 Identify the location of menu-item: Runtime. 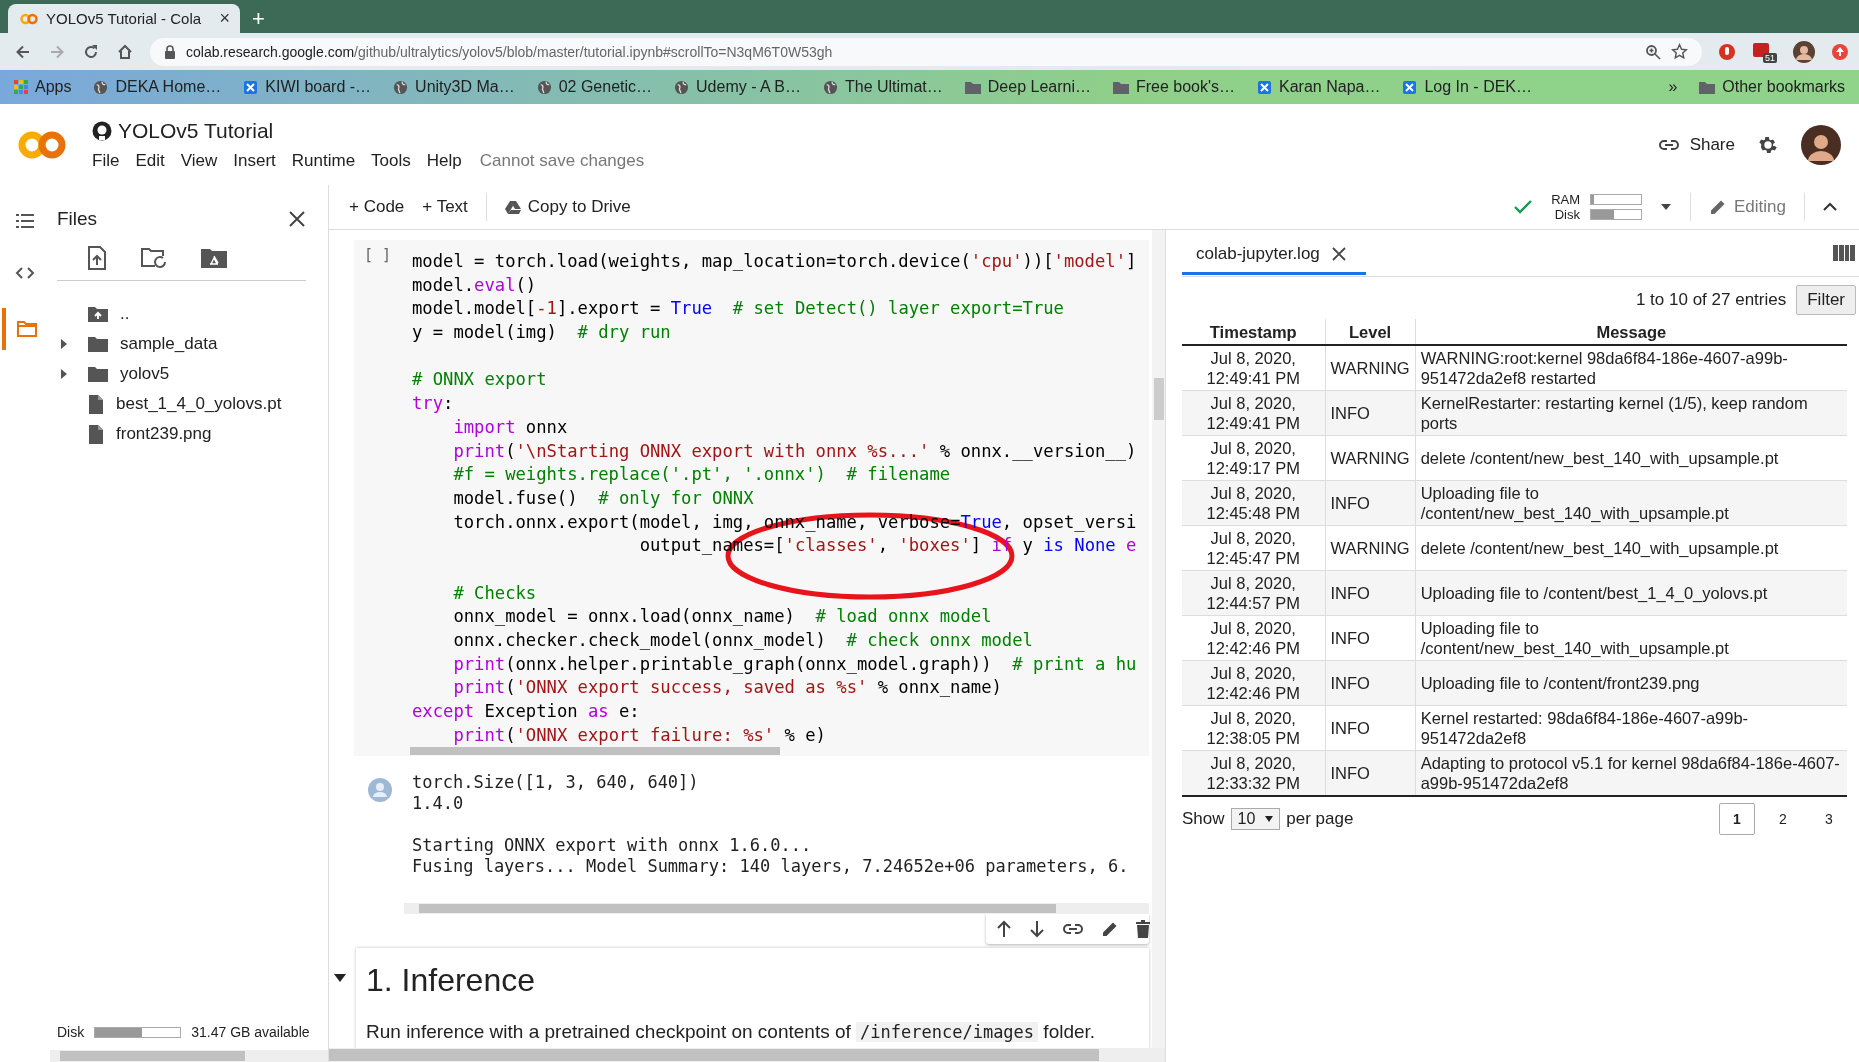
(323, 160).